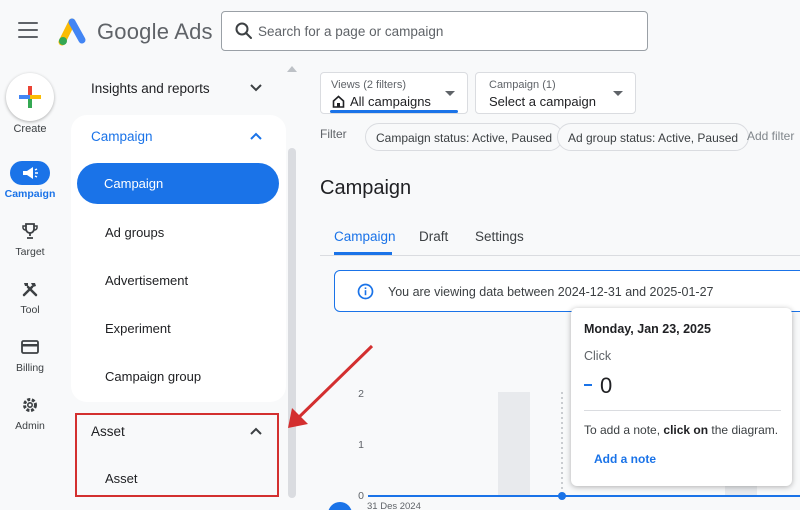 The image size is (800, 510). Describe the element at coordinates (606, 385) in the screenshot. I see `tooltip-value: 0` at that location.